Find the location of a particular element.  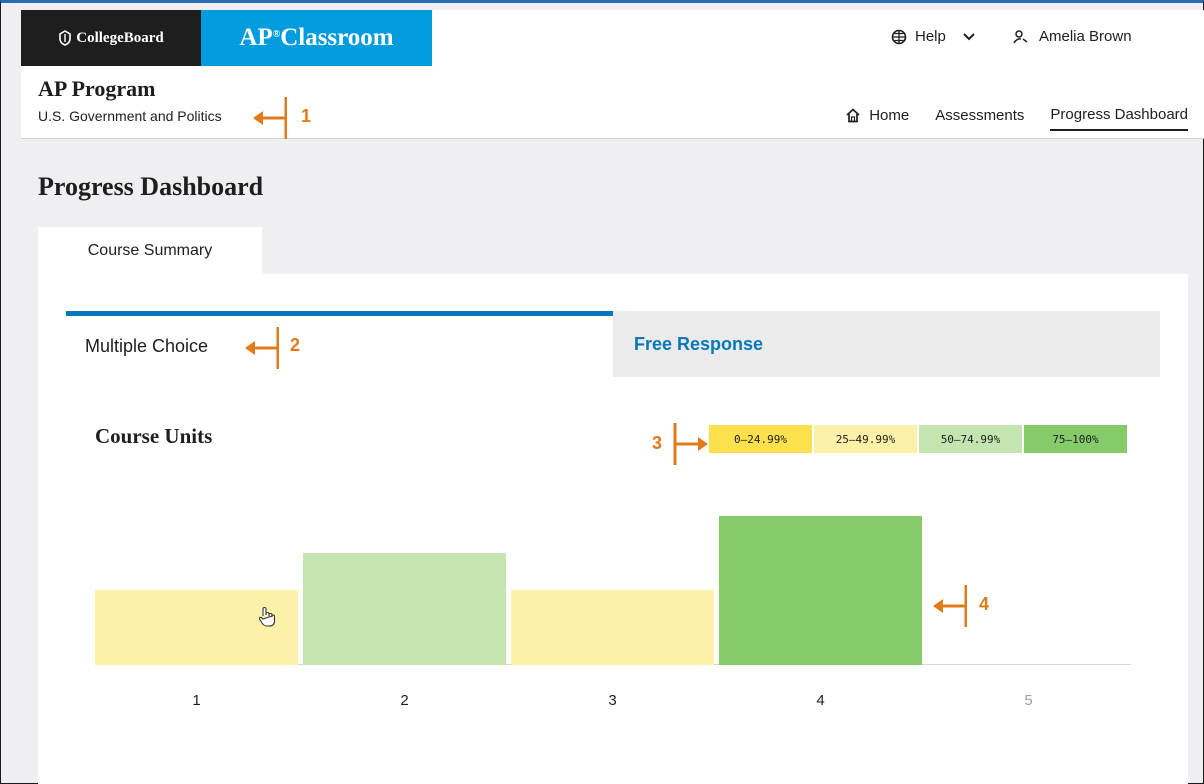

nav-assessments: Assessments is located at coordinates (979, 118).